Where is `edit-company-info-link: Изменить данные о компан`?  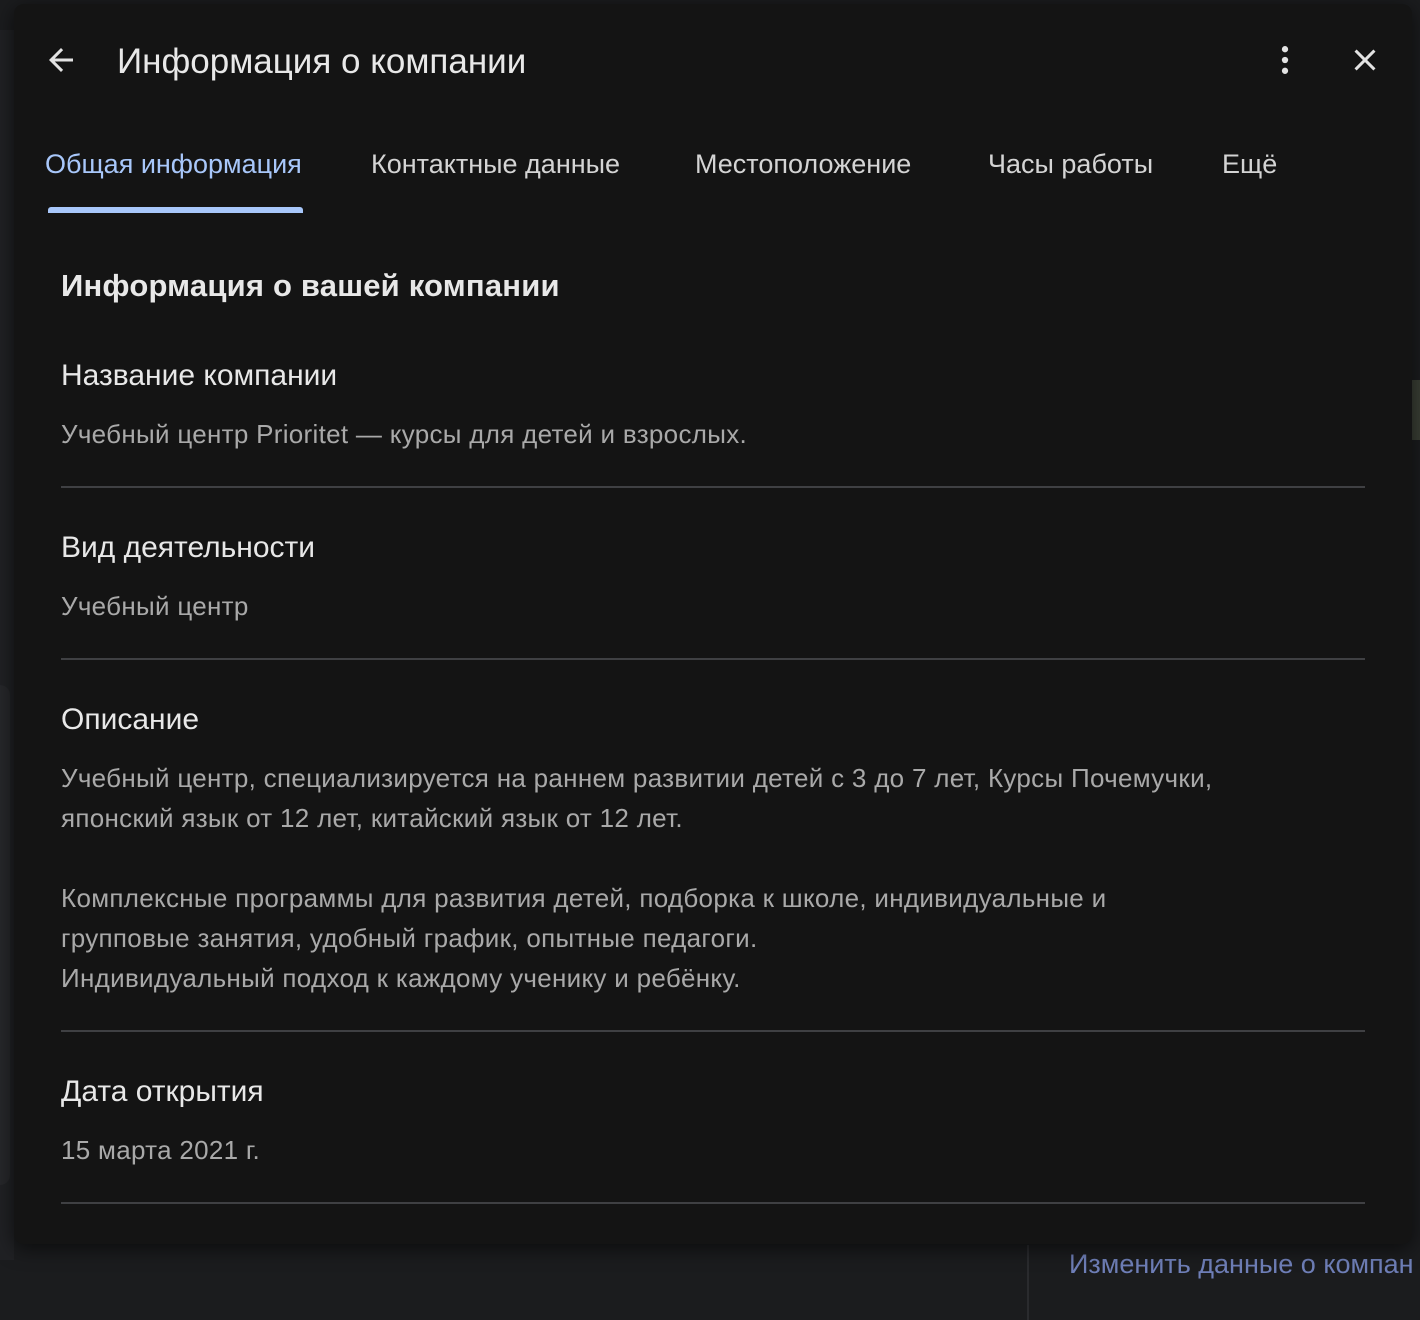 edit-company-info-link: Изменить данные о компан is located at coordinates (1241, 1264).